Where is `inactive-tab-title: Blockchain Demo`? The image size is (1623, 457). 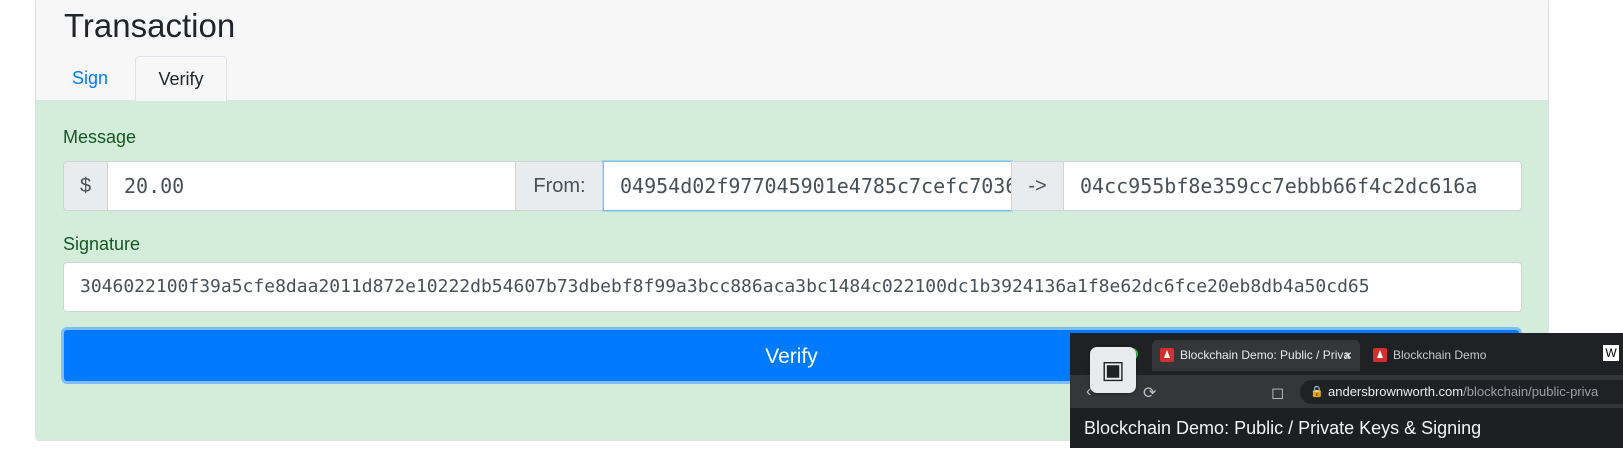
inactive-tab-title: Blockchain Demo is located at coordinates (1440, 355).